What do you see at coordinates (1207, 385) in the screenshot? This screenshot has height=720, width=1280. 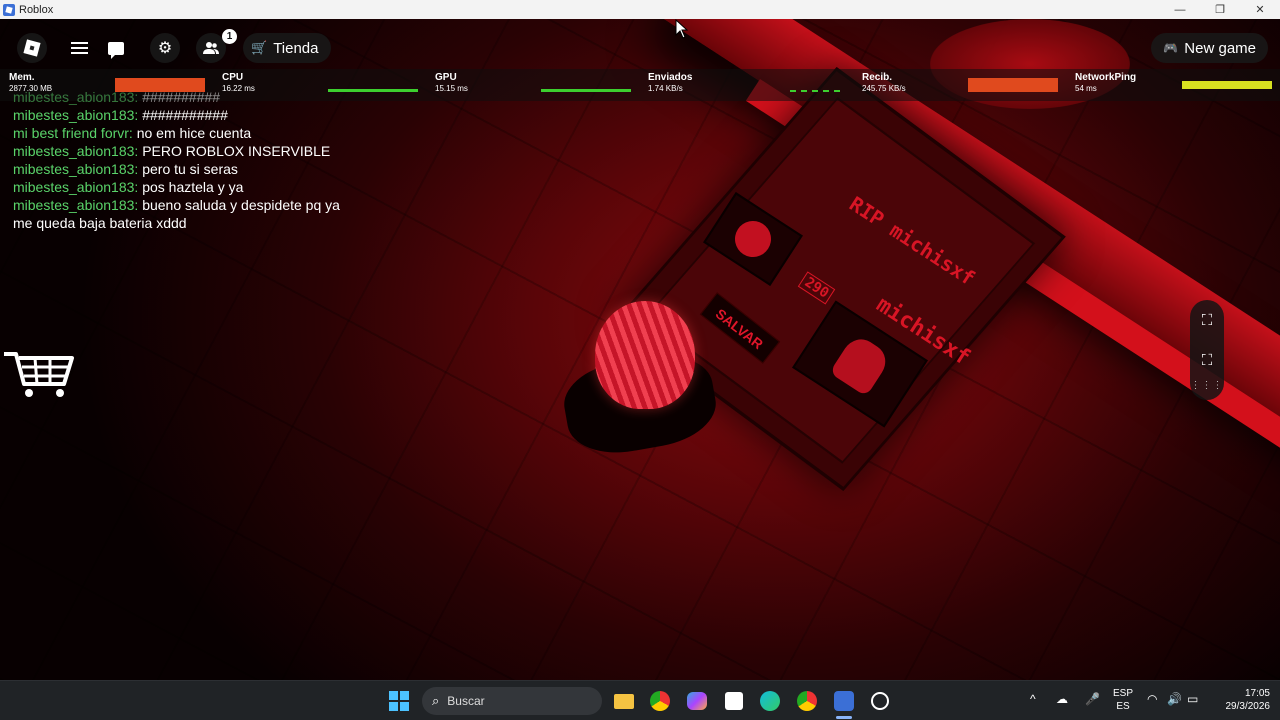 I see `drag-grip-icon: ⋮⋮⋮` at bounding box center [1207, 385].